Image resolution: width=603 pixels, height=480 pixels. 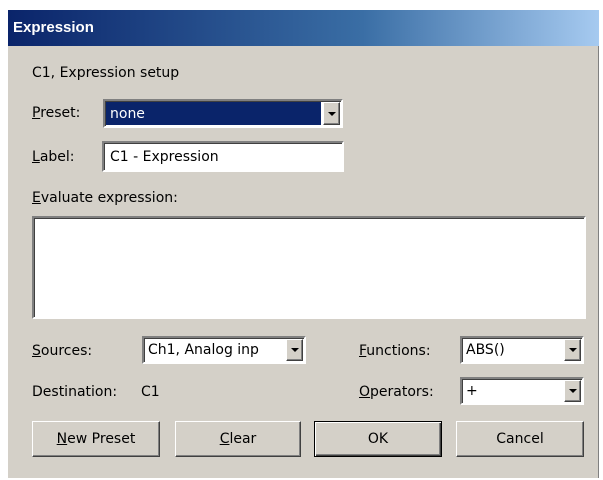 What do you see at coordinates (402, 392) in the screenshot?
I see `operators-label-rest: perators:` at bounding box center [402, 392].